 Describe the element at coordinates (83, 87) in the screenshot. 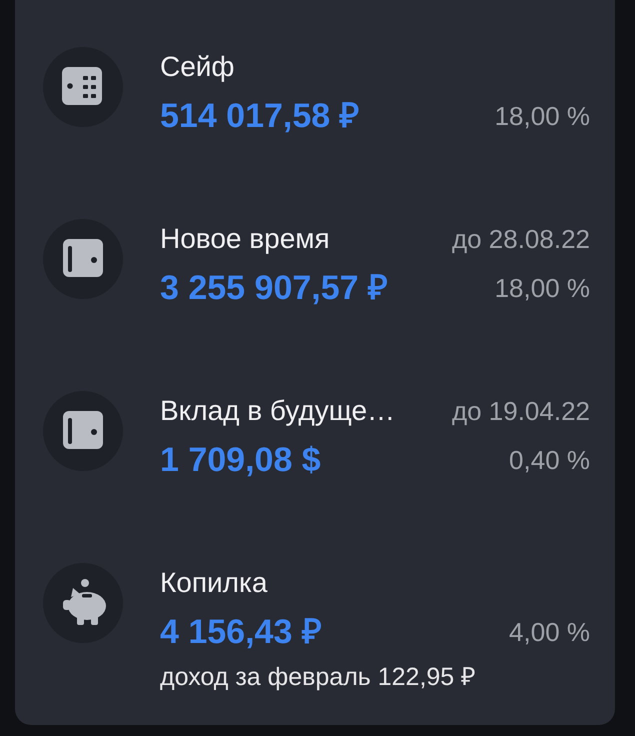

I see `safe-keypad-icon` at that location.